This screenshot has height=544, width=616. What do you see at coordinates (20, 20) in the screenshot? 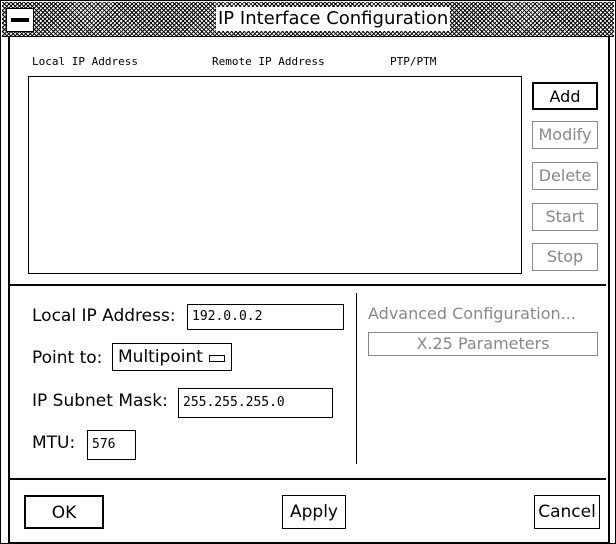
I see `window-menu-icon` at bounding box center [20, 20].